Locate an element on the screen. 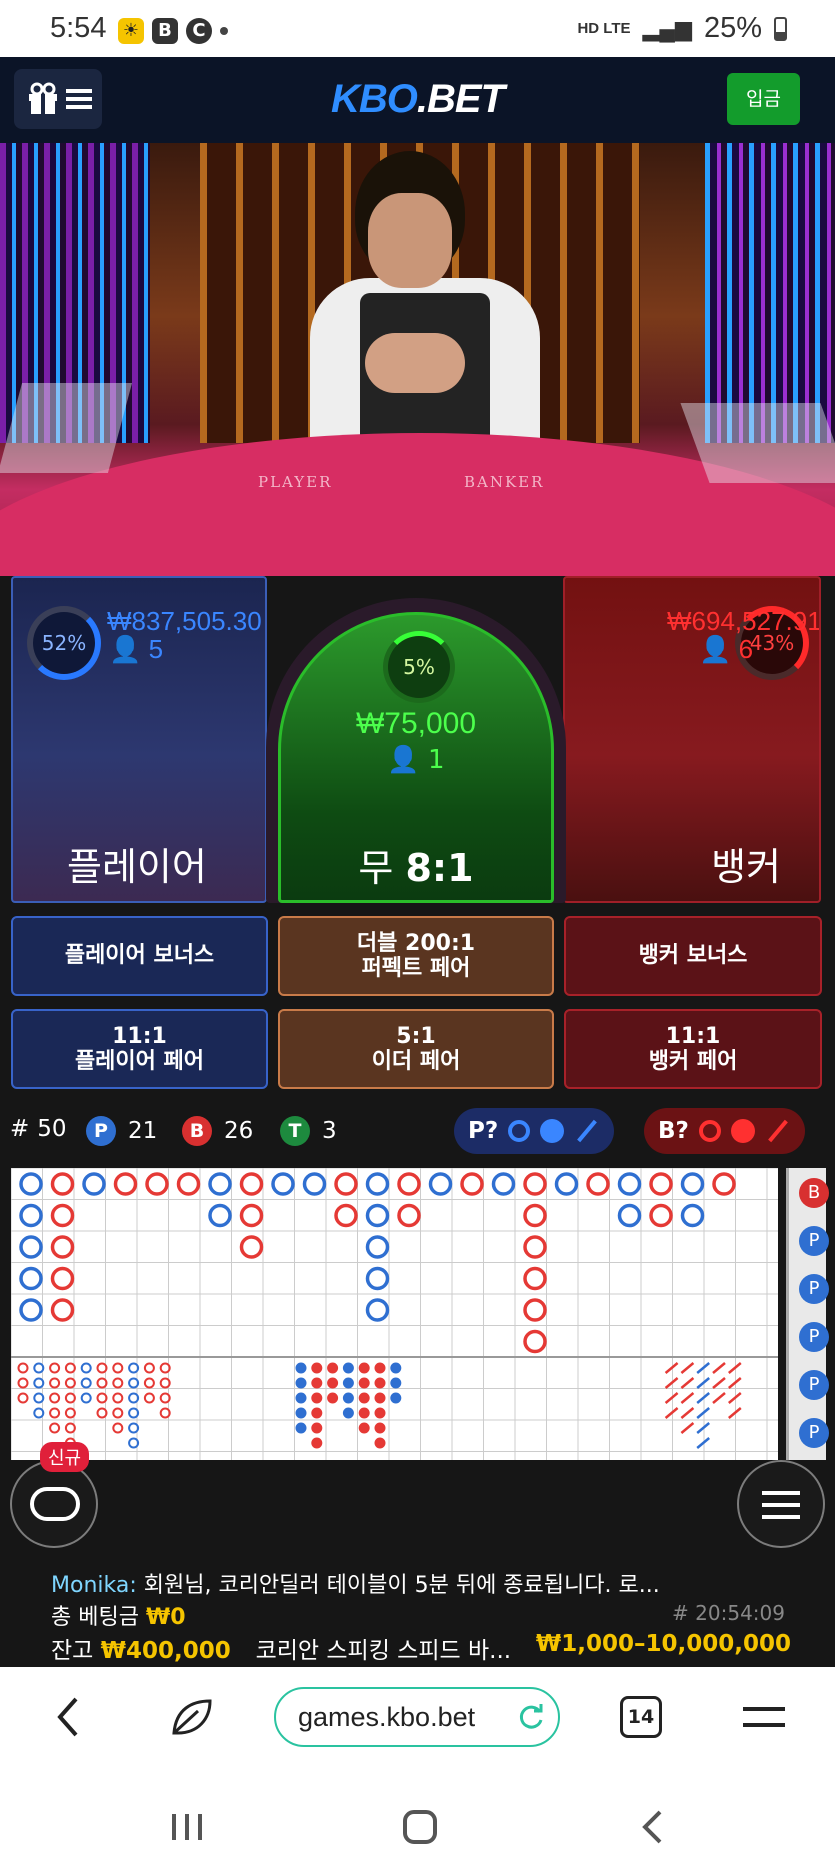  tie-amount: ₩75,000 is located at coordinates (416, 723).